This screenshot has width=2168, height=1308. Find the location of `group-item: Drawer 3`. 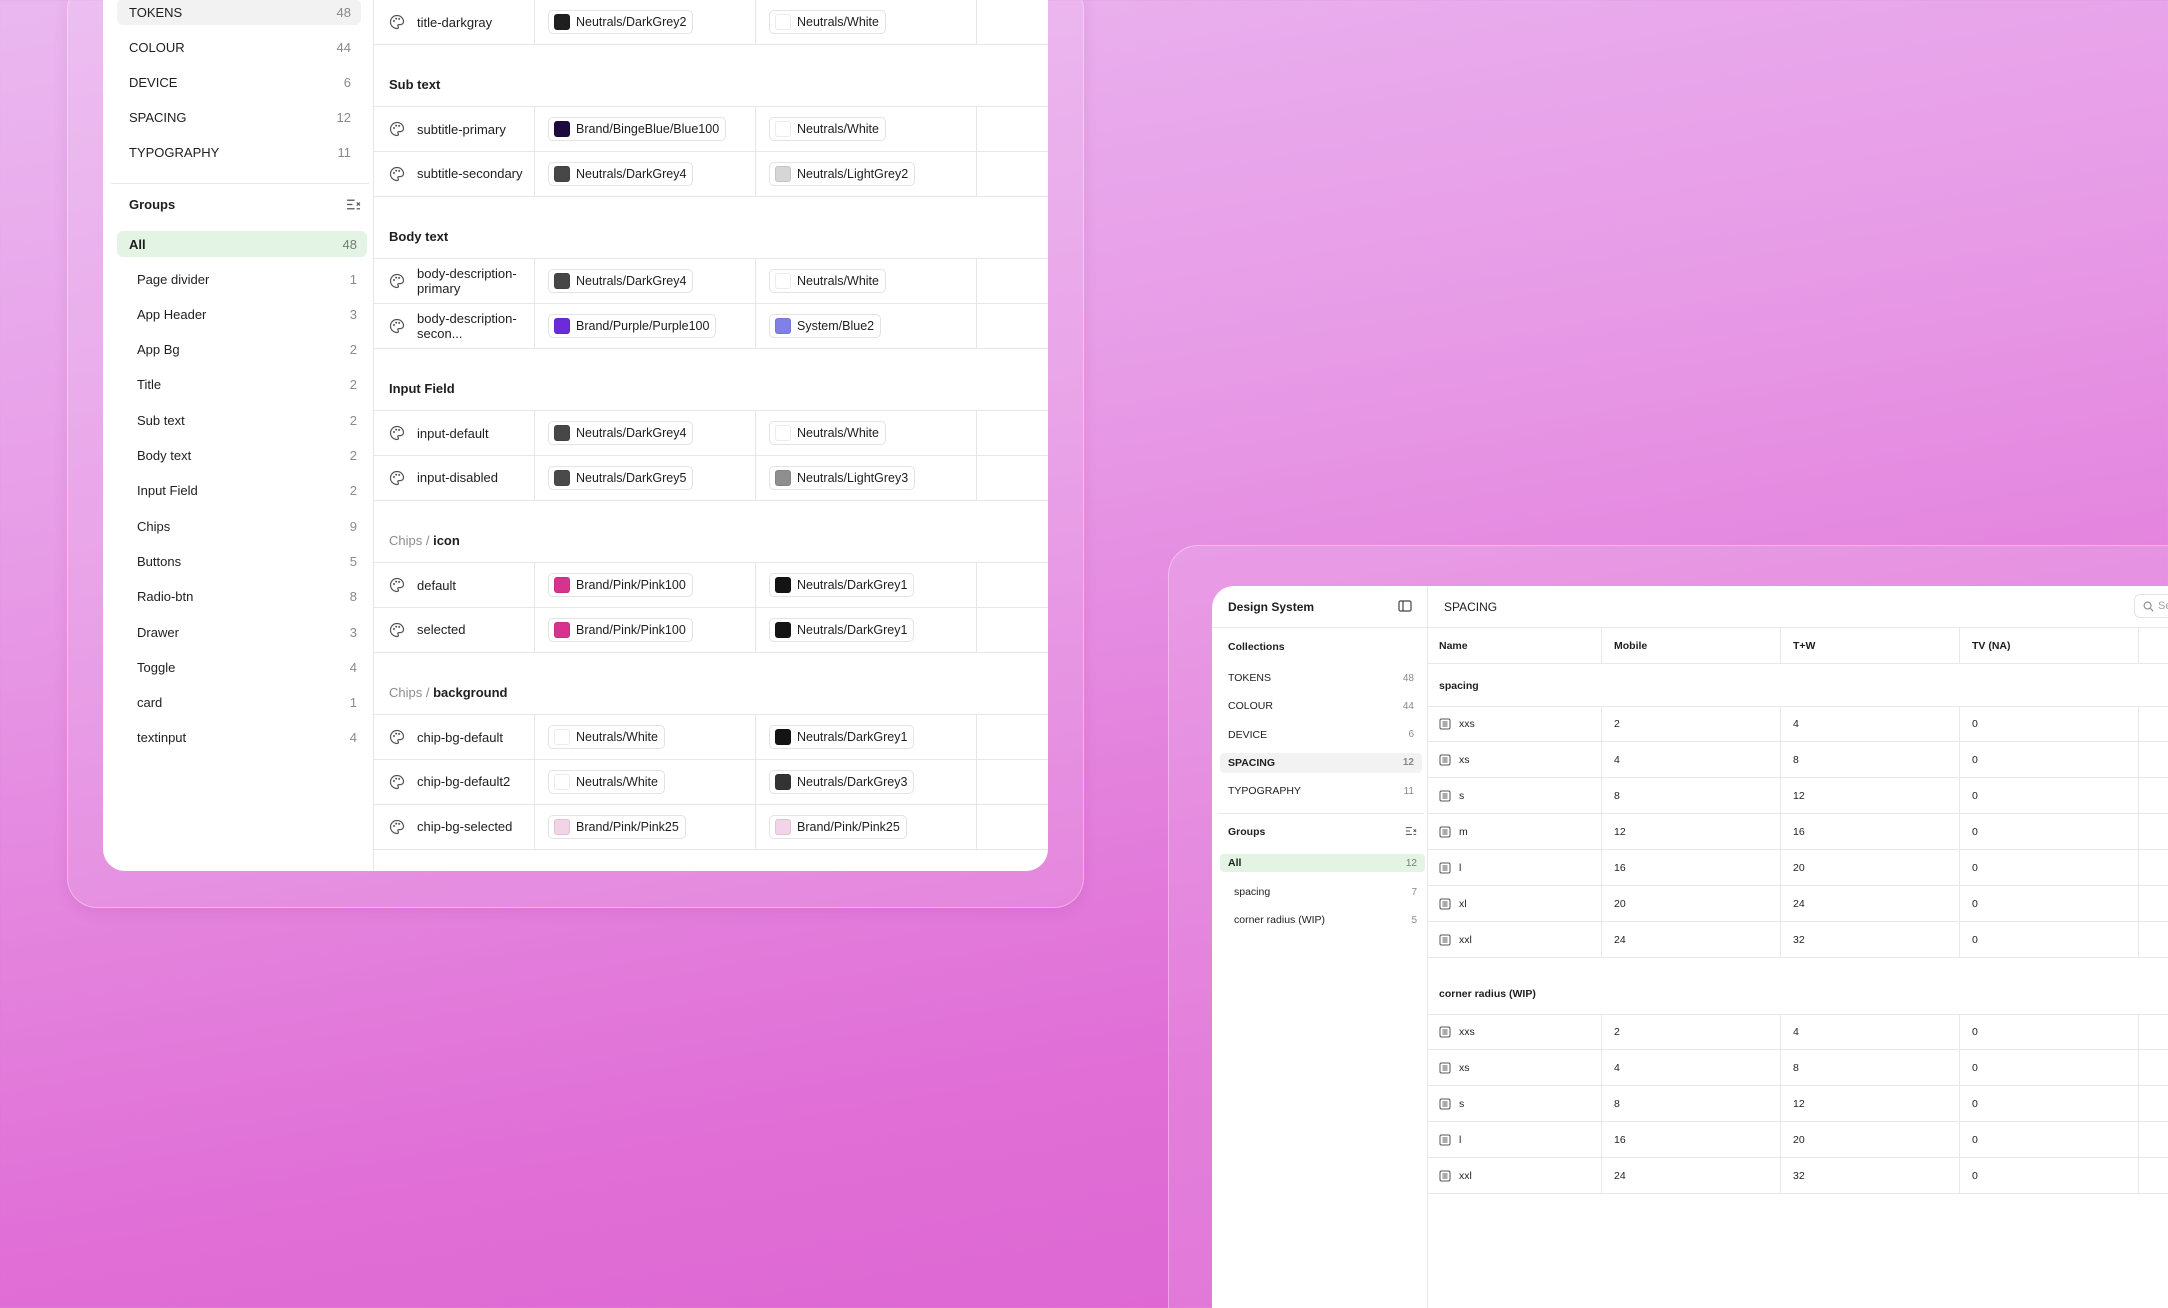

group-item: Drawer 3 is located at coordinates (246, 632).